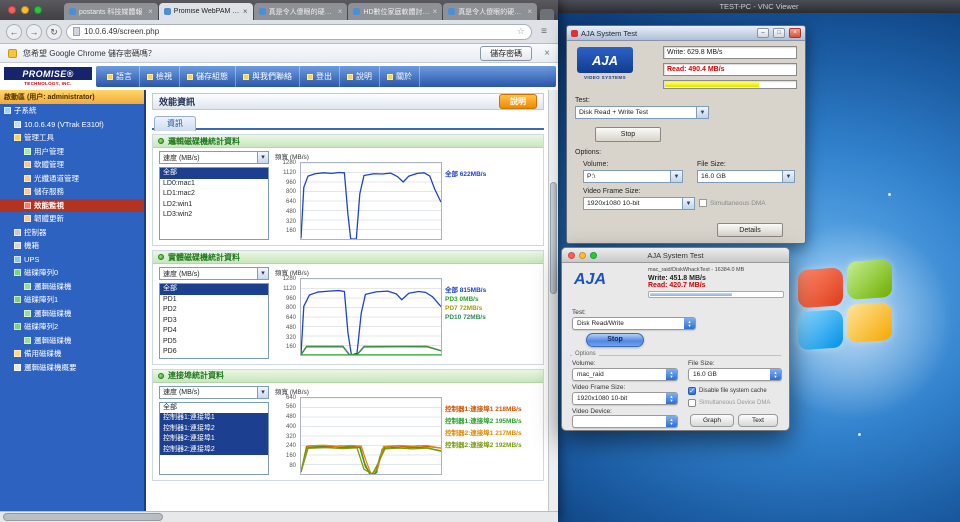 This screenshot has height=522, width=960. I want to click on bookmark-star-icon: ☆, so click(521, 31).